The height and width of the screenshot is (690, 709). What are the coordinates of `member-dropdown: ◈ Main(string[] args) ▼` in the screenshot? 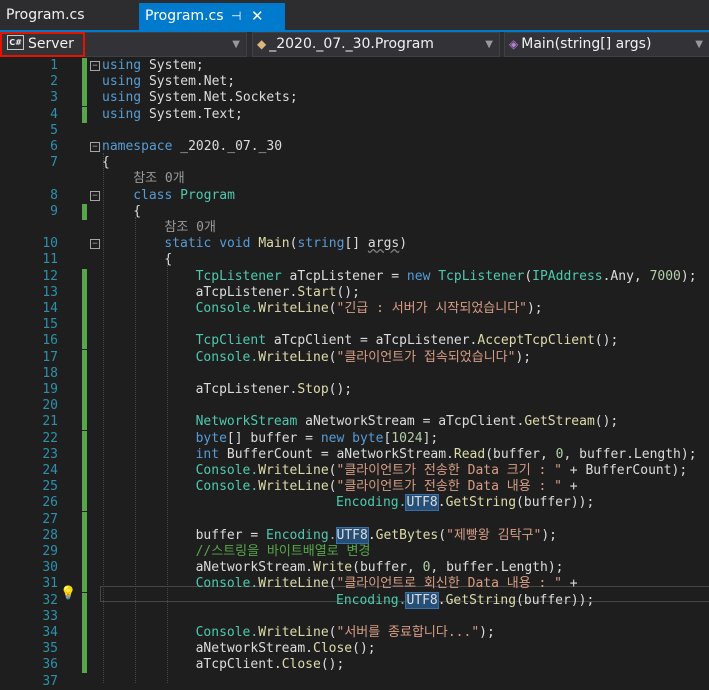 It's located at (606, 44).